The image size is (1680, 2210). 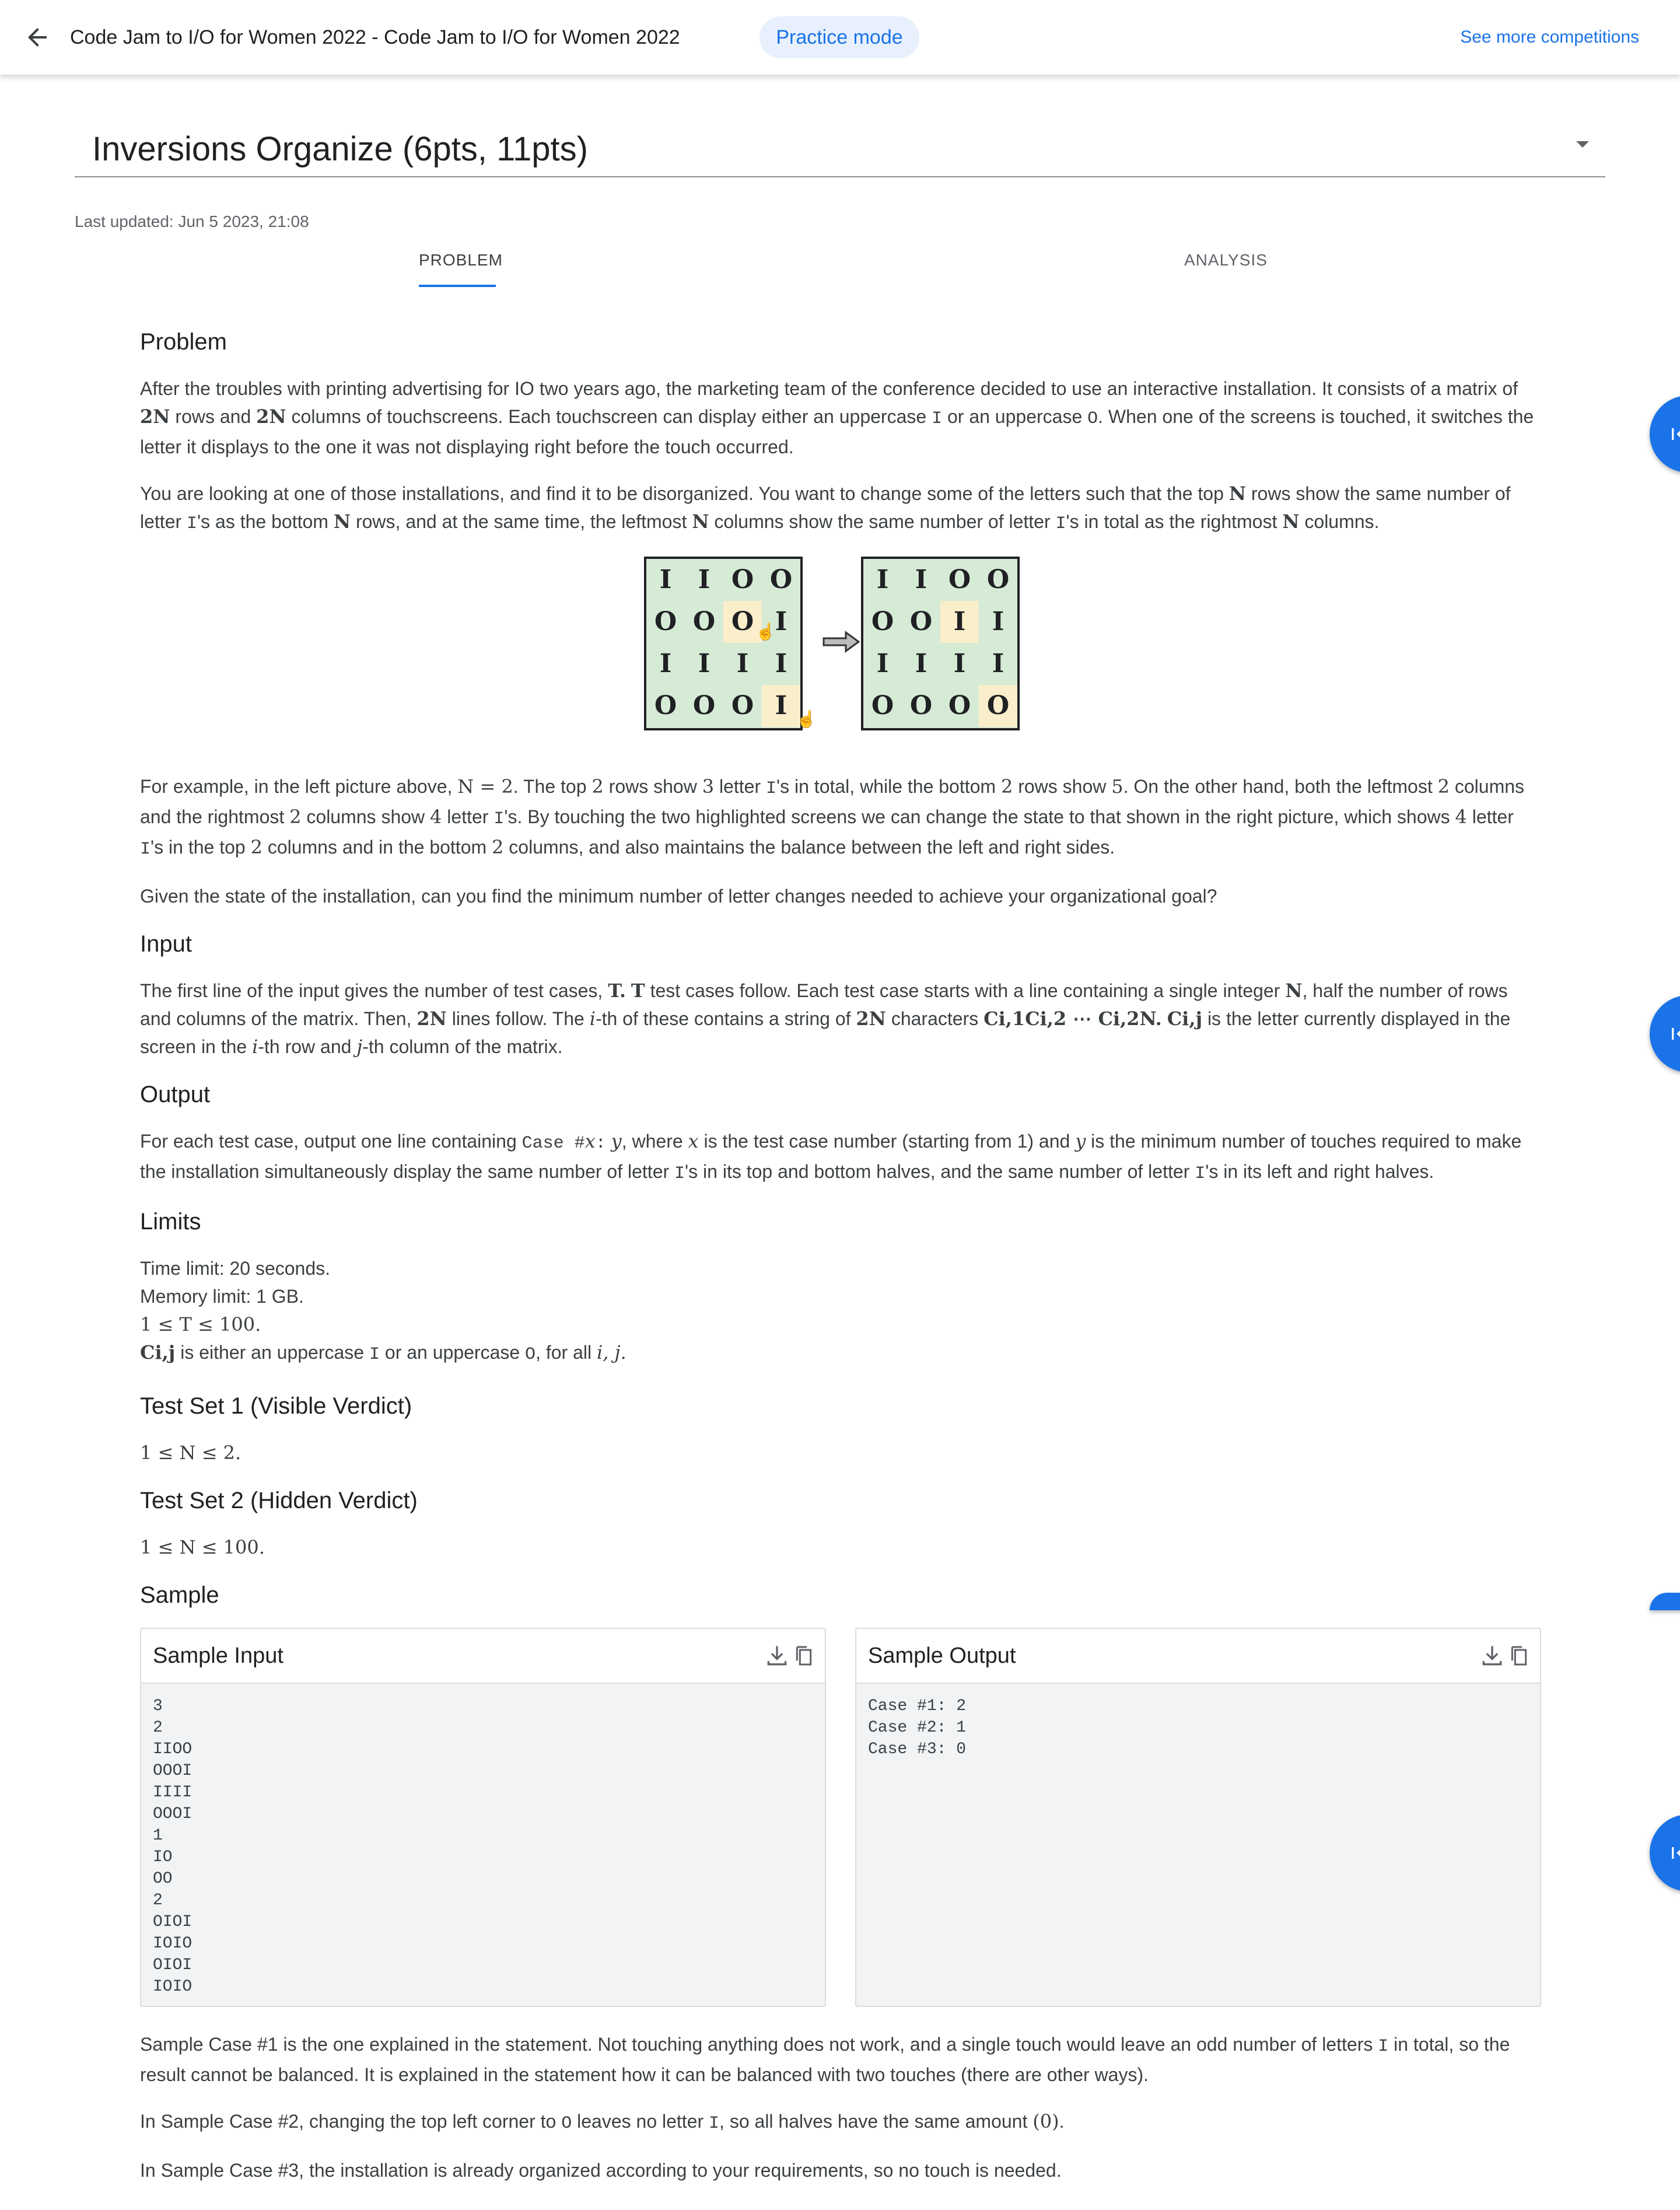 What do you see at coordinates (218, 1655) in the screenshot?
I see `sample-input-title: Sample Input` at bounding box center [218, 1655].